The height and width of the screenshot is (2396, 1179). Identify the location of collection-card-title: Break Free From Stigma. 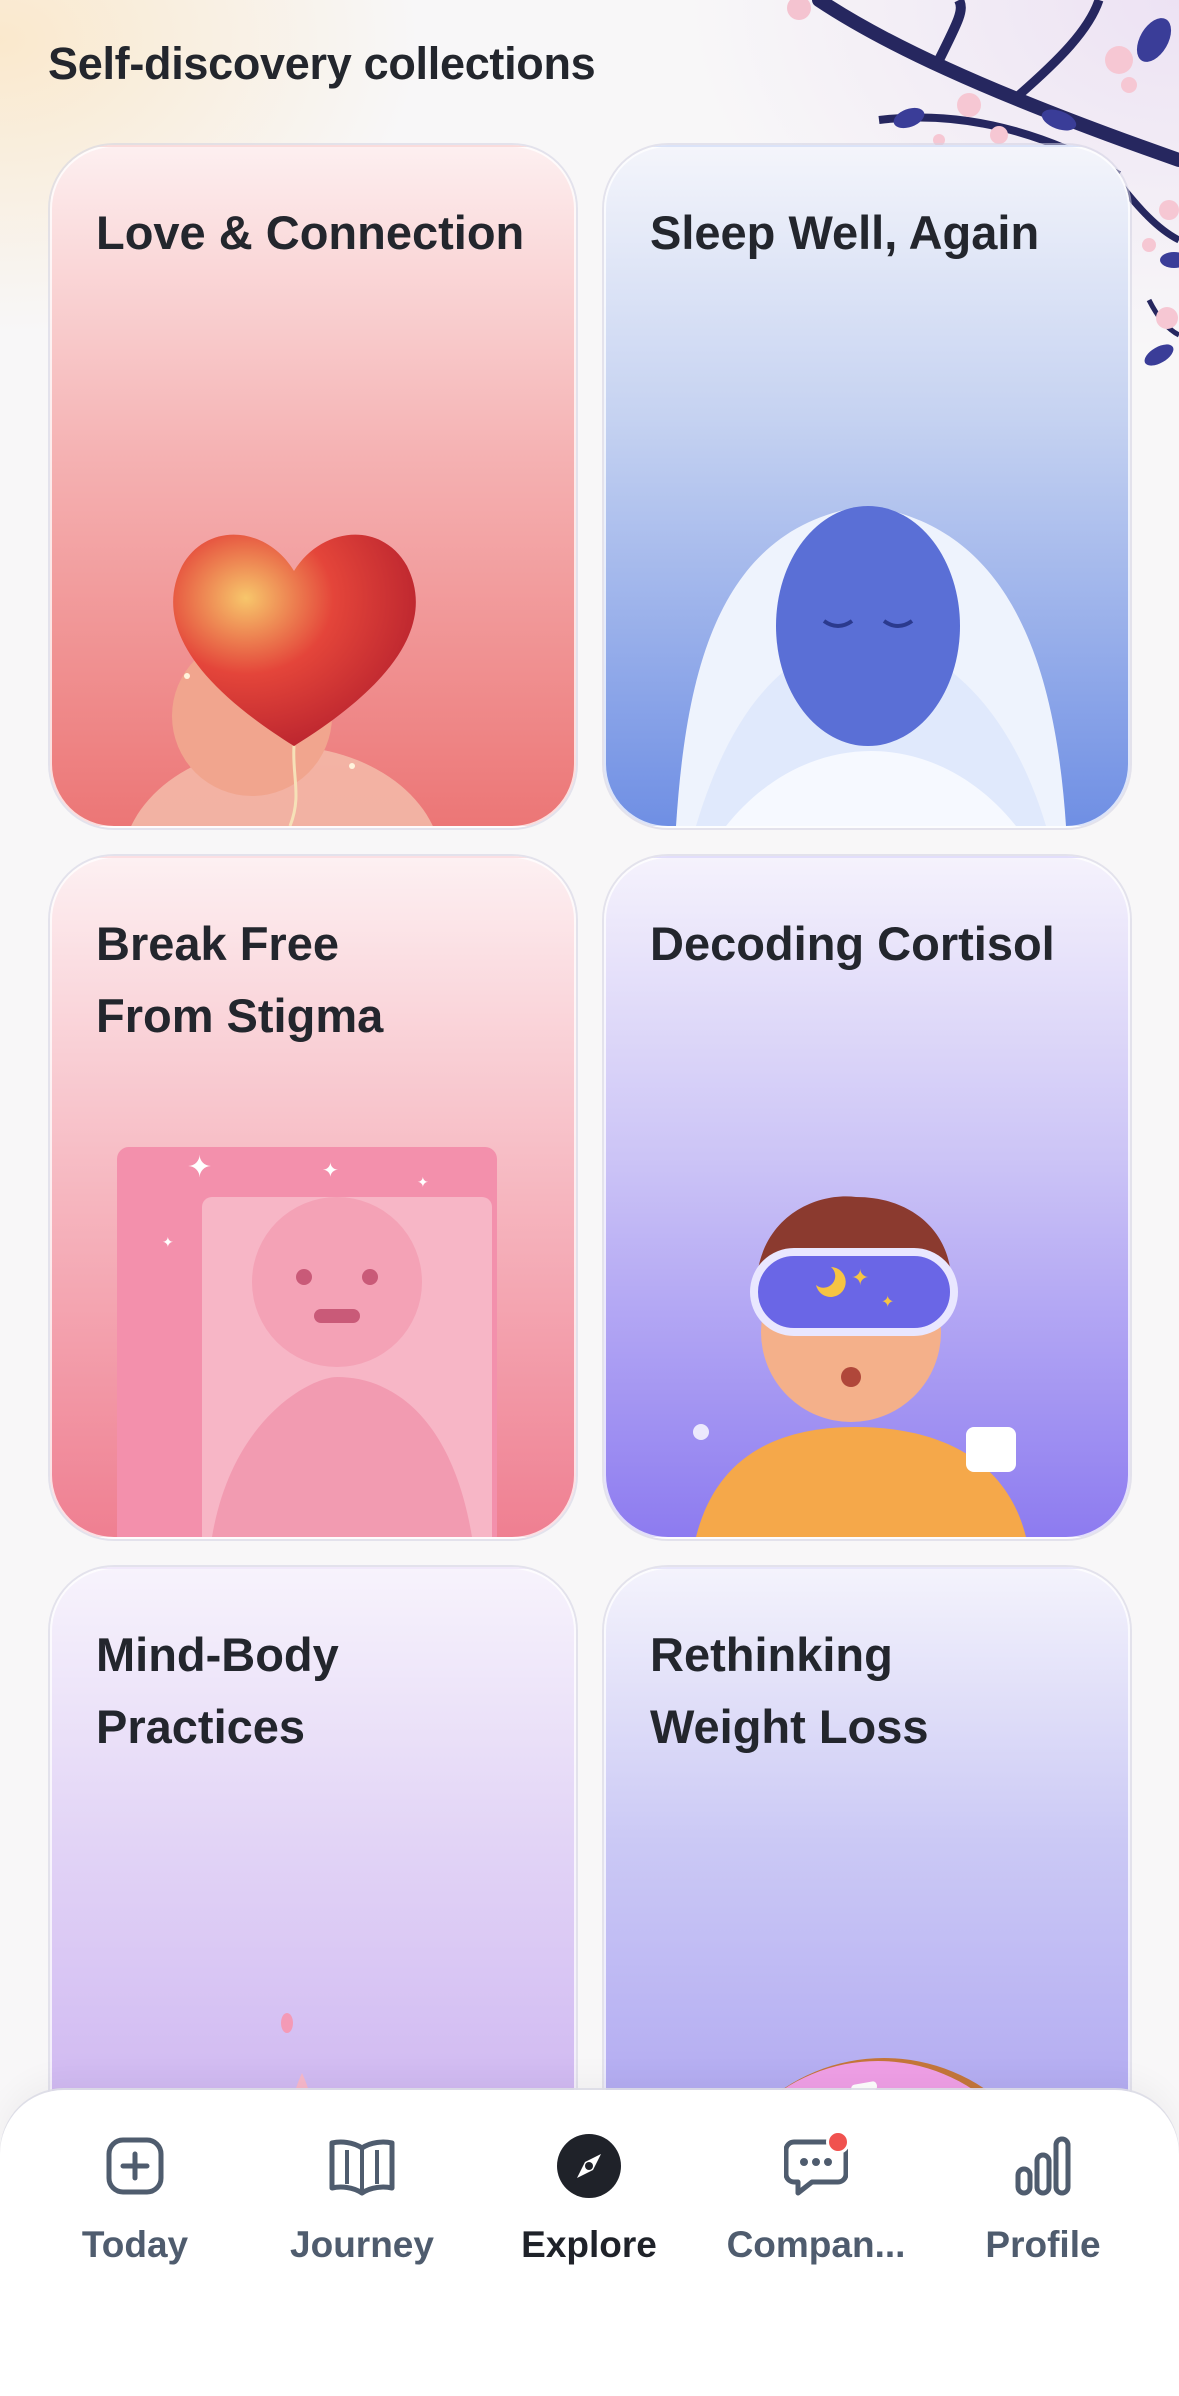
(316, 980).